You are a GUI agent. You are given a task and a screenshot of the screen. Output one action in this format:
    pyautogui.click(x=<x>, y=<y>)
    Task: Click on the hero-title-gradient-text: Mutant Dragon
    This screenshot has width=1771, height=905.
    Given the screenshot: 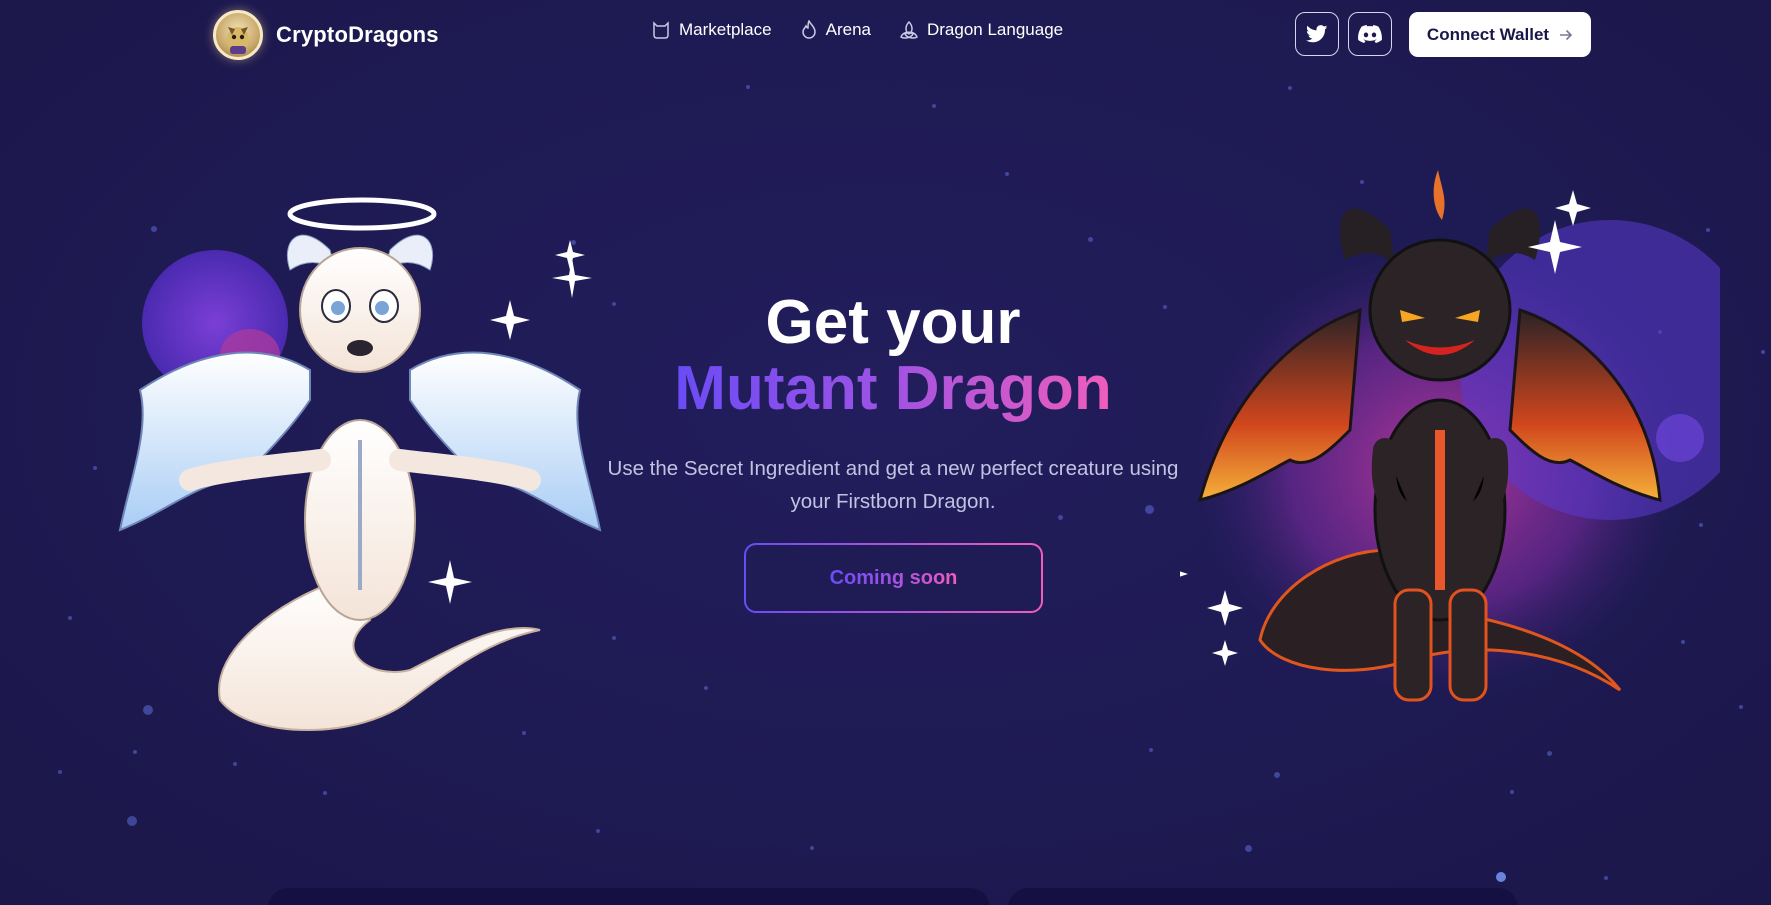 What is the action you would take?
    pyautogui.click(x=893, y=388)
    